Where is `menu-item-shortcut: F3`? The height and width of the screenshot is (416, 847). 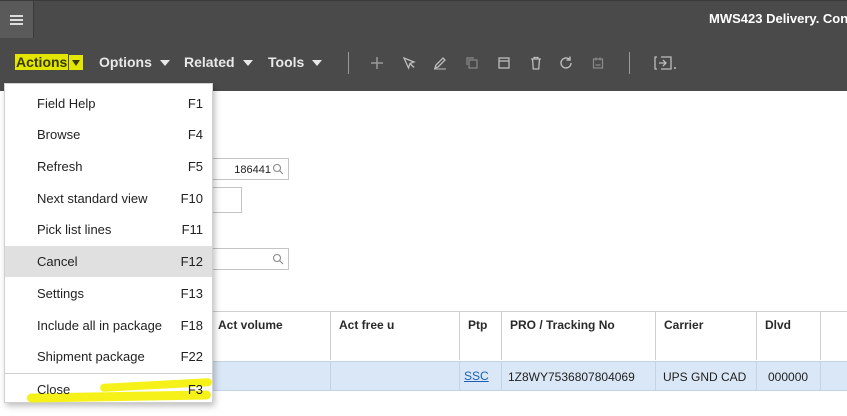 menu-item-shortcut: F3 is located at coordinates (195, 389).